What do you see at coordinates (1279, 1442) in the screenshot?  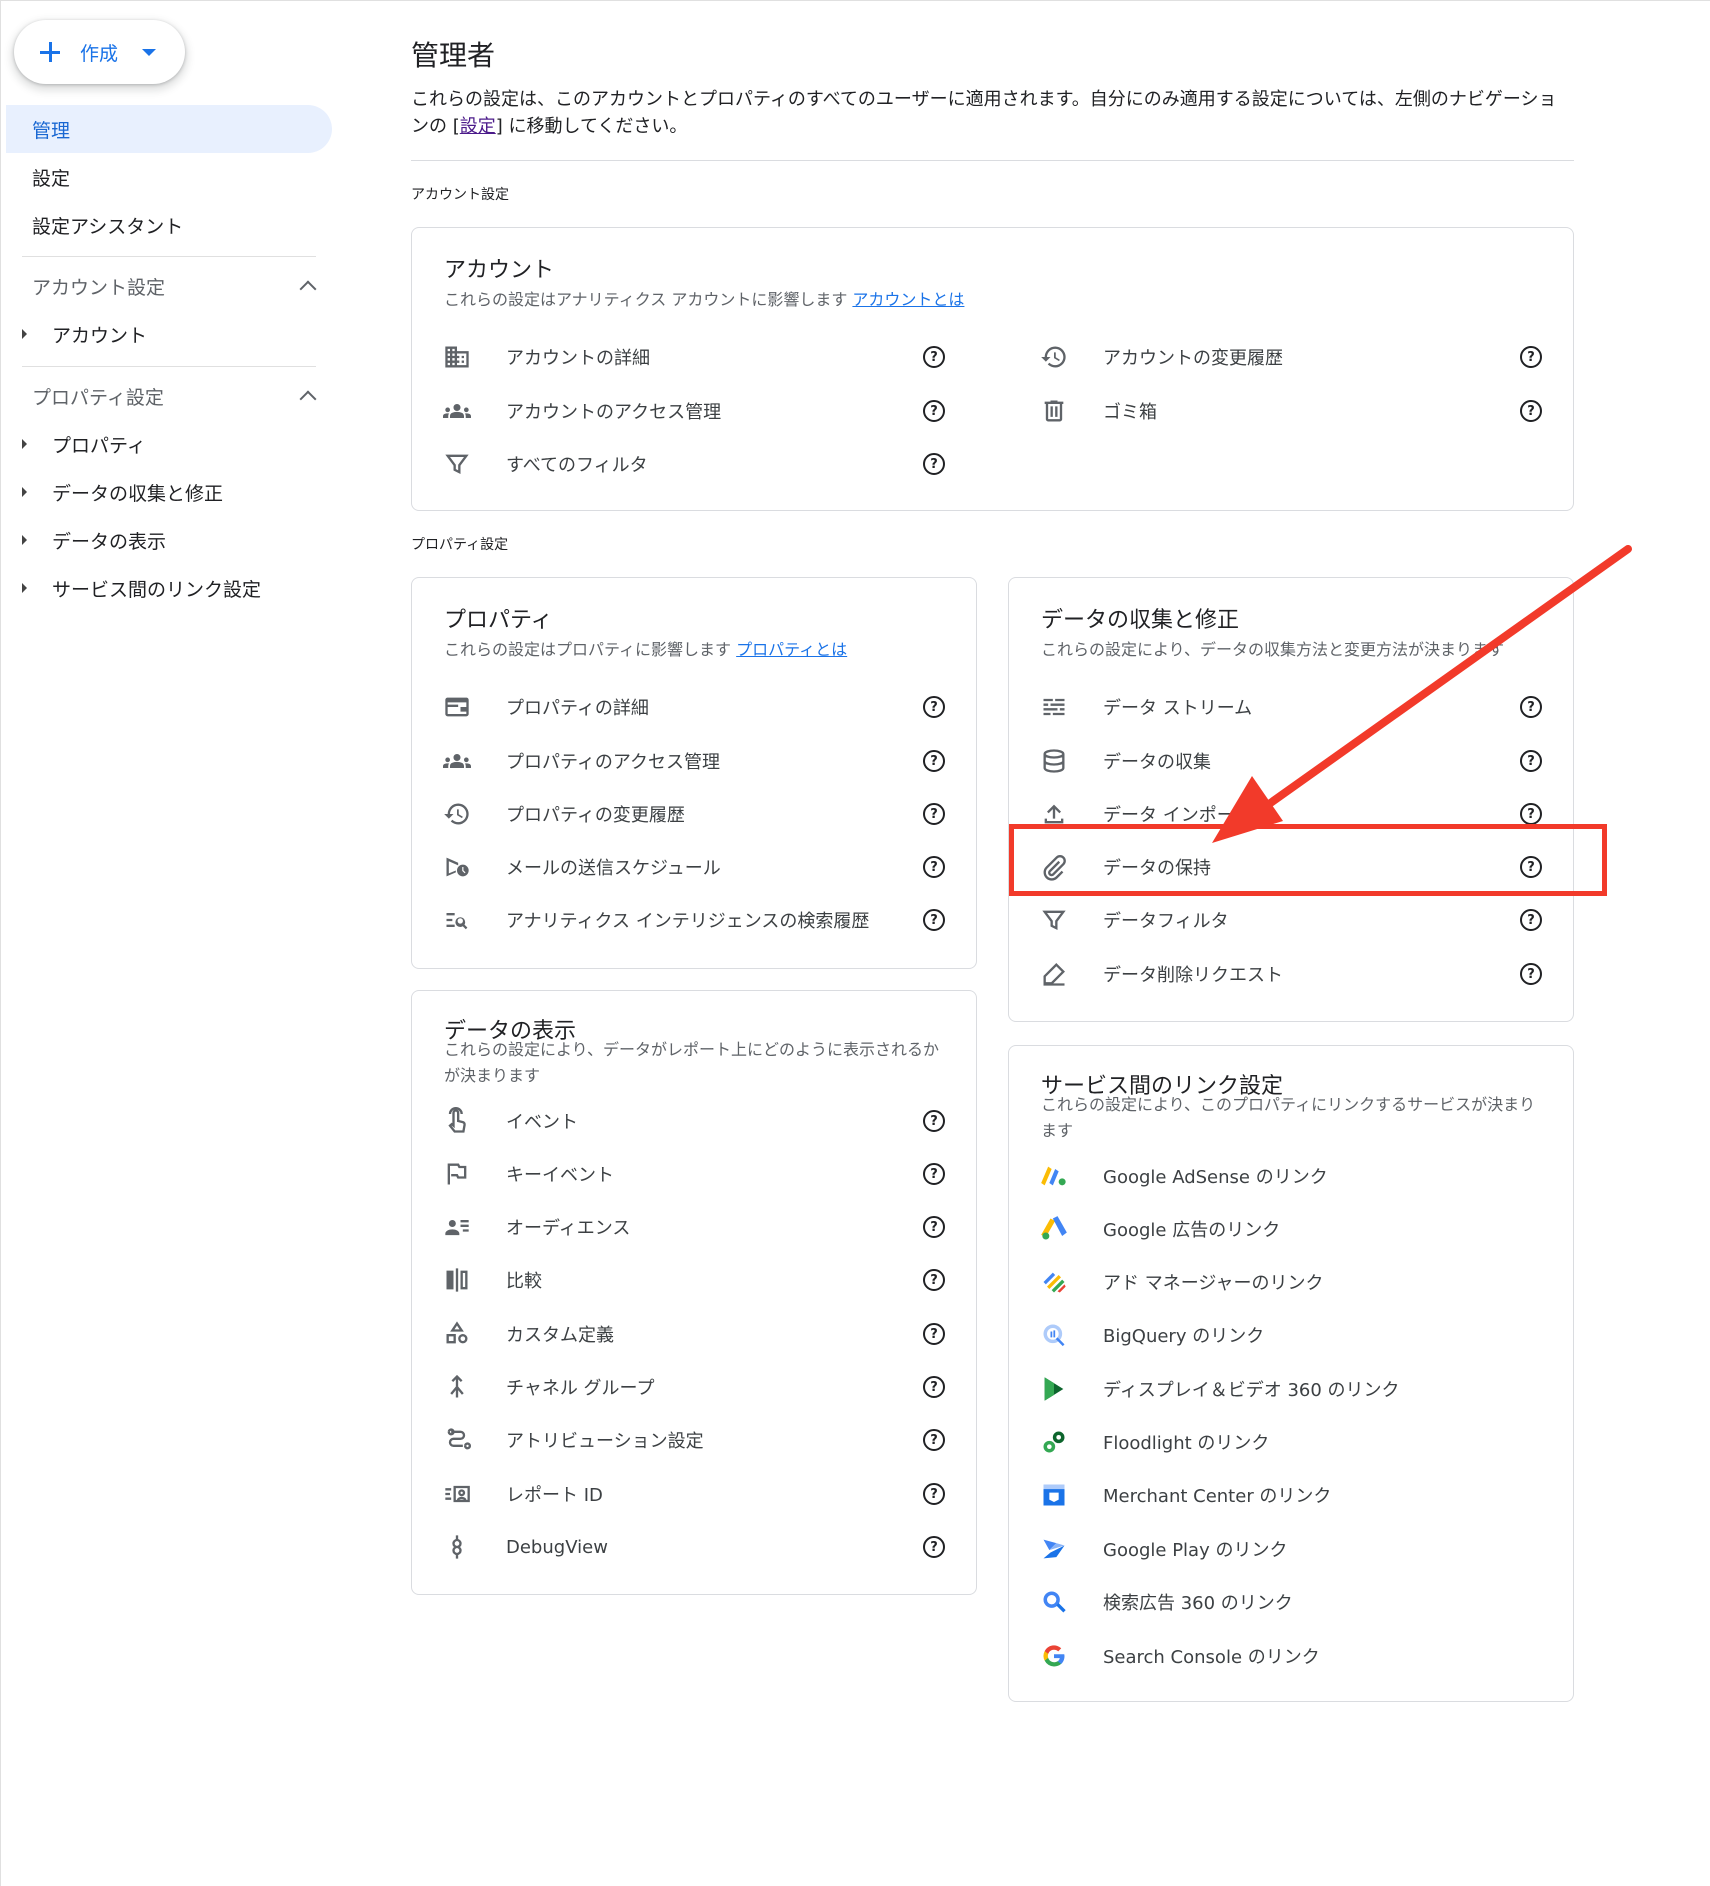 I see `floodlight-link-row: Floodlight のリンク` at bounding box center [1279, 1442].